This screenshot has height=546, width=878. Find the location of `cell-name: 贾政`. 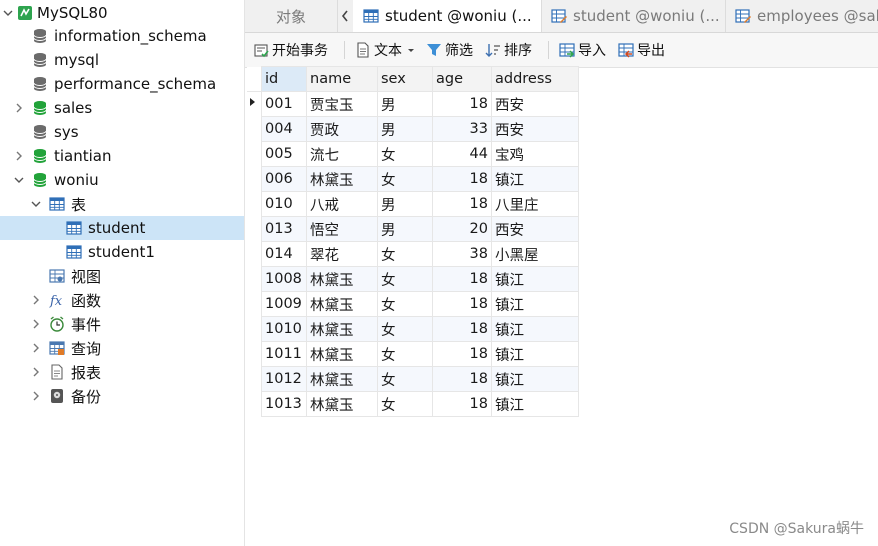

cell-name: 贾政 is located at coordinates (342, 129).